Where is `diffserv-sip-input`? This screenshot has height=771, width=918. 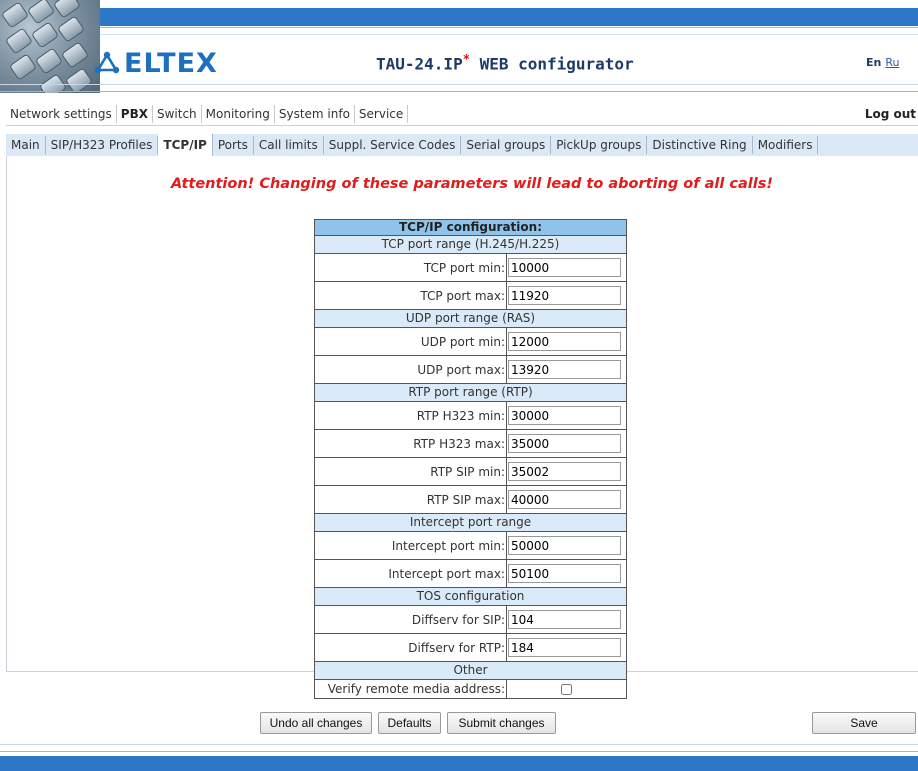 diffserv-sip-input is located at coordinates (564, 619).